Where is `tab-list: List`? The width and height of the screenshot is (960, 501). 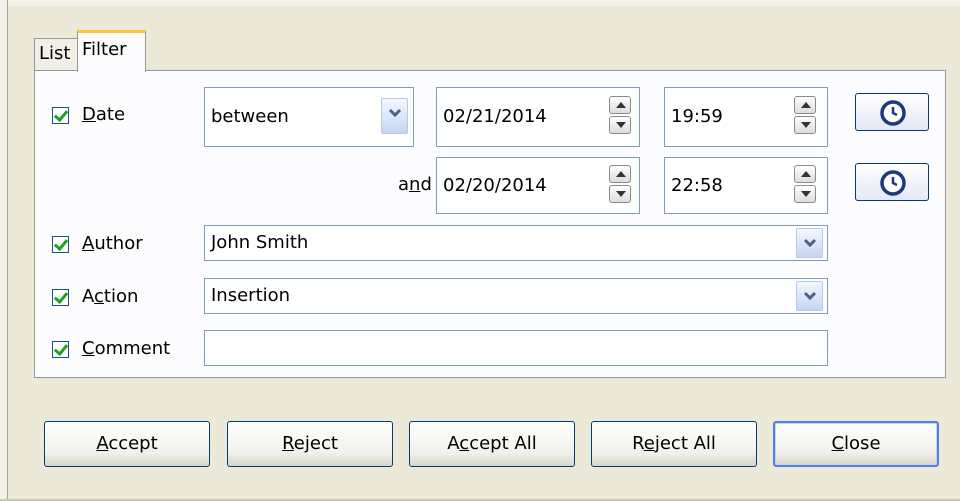 tab-list: List is located at coordinates (56, 54).